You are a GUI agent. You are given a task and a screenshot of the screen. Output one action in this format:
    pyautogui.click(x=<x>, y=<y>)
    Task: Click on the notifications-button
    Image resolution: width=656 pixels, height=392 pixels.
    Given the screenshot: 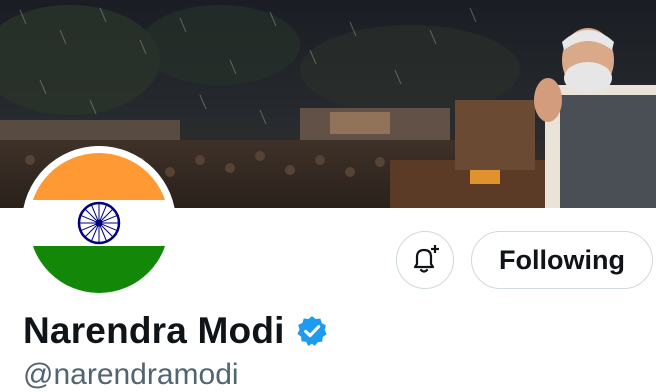 What is the action you would take?
    pyautogui.click(x=425, y=260)
    